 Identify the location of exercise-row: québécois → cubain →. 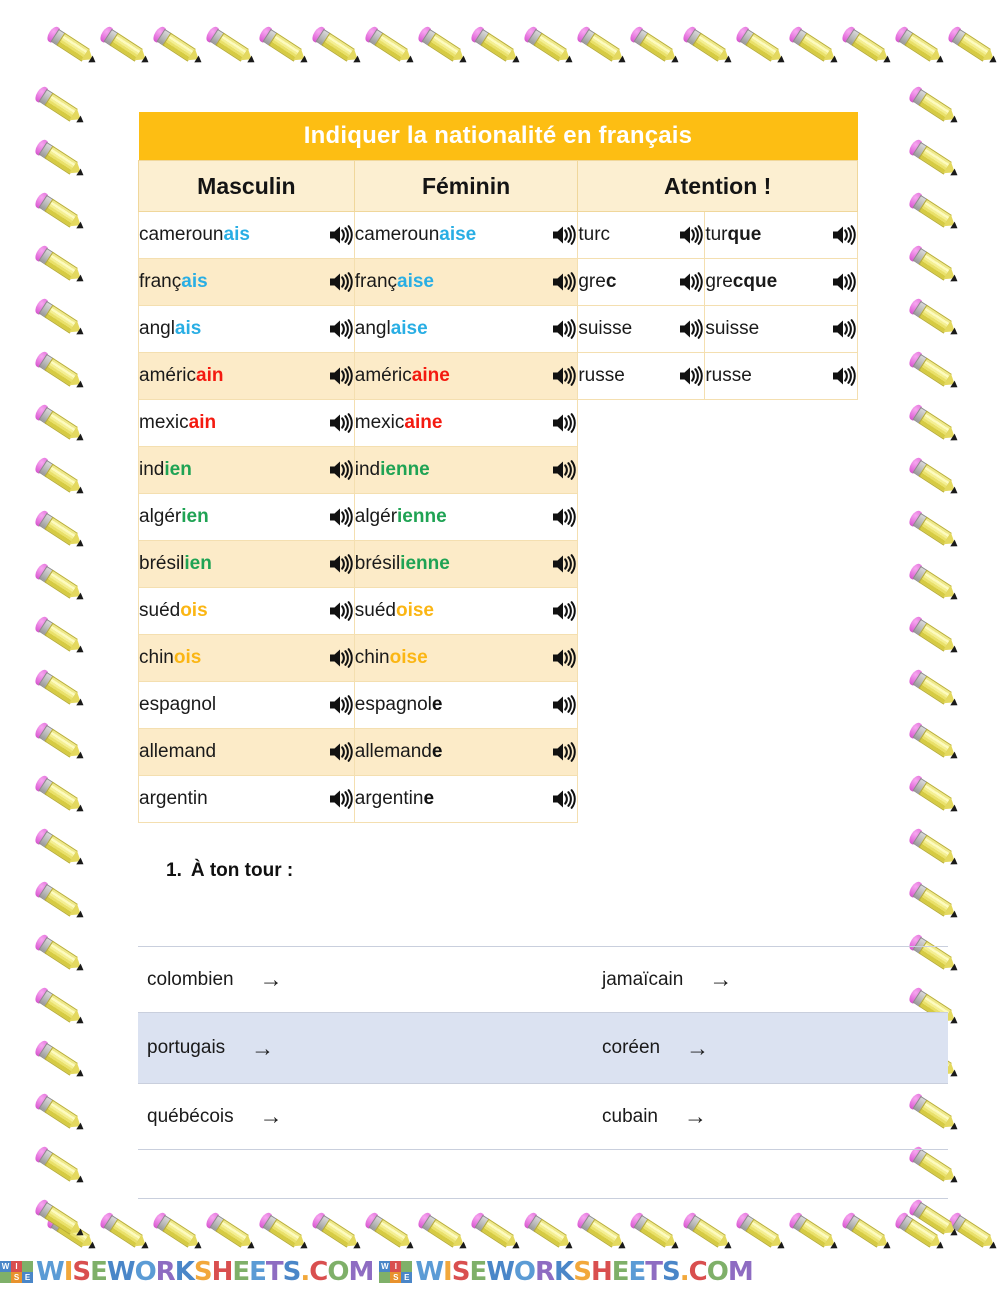
(543, 1116).